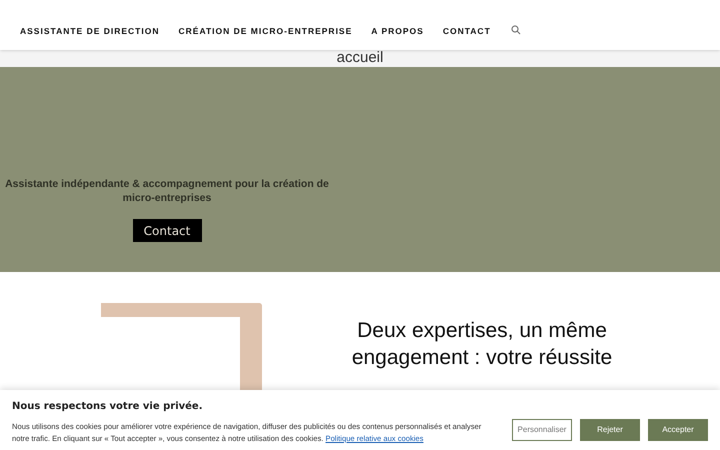  Describe the element at coordinates (265, 31) in the screenshot. I see `nav-link: CRÉATION DE MICRO-ENTREPRISE` at that location.